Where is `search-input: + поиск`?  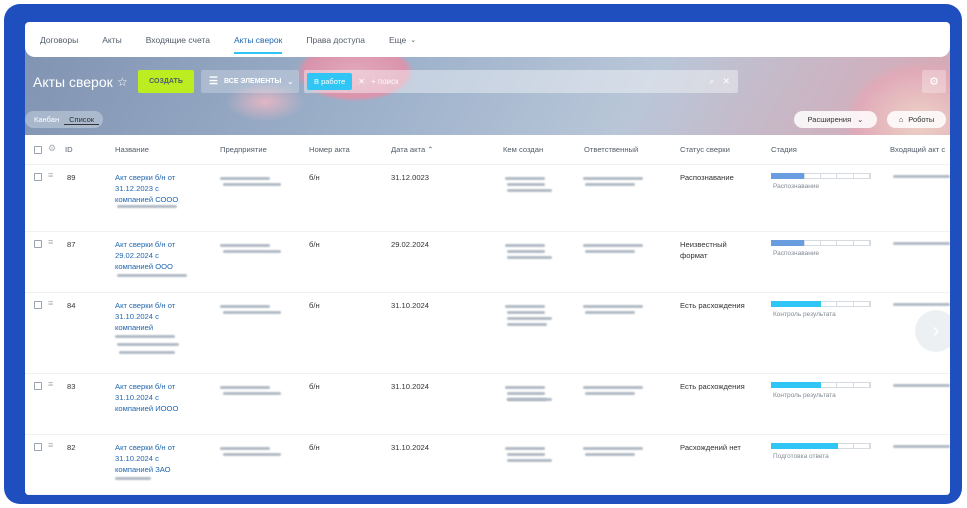 search-input: + поиск is located at coordinates (540, 81).